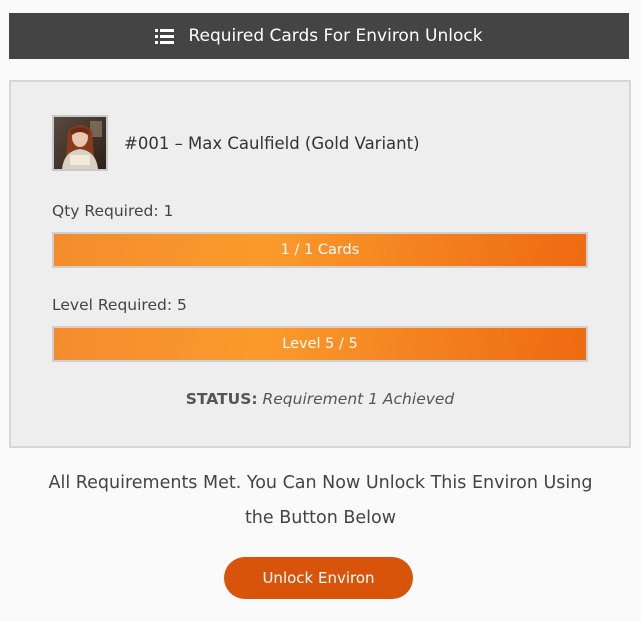  What do you see at coordinates (335, 36) in the screenshot?
I see `section-title: Required Cards For Environ Unlock` at bounding box center [335, 36].